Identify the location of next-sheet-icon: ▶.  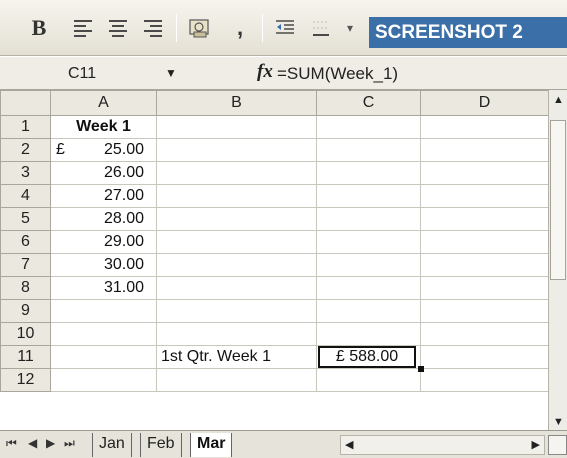
(50, 443).